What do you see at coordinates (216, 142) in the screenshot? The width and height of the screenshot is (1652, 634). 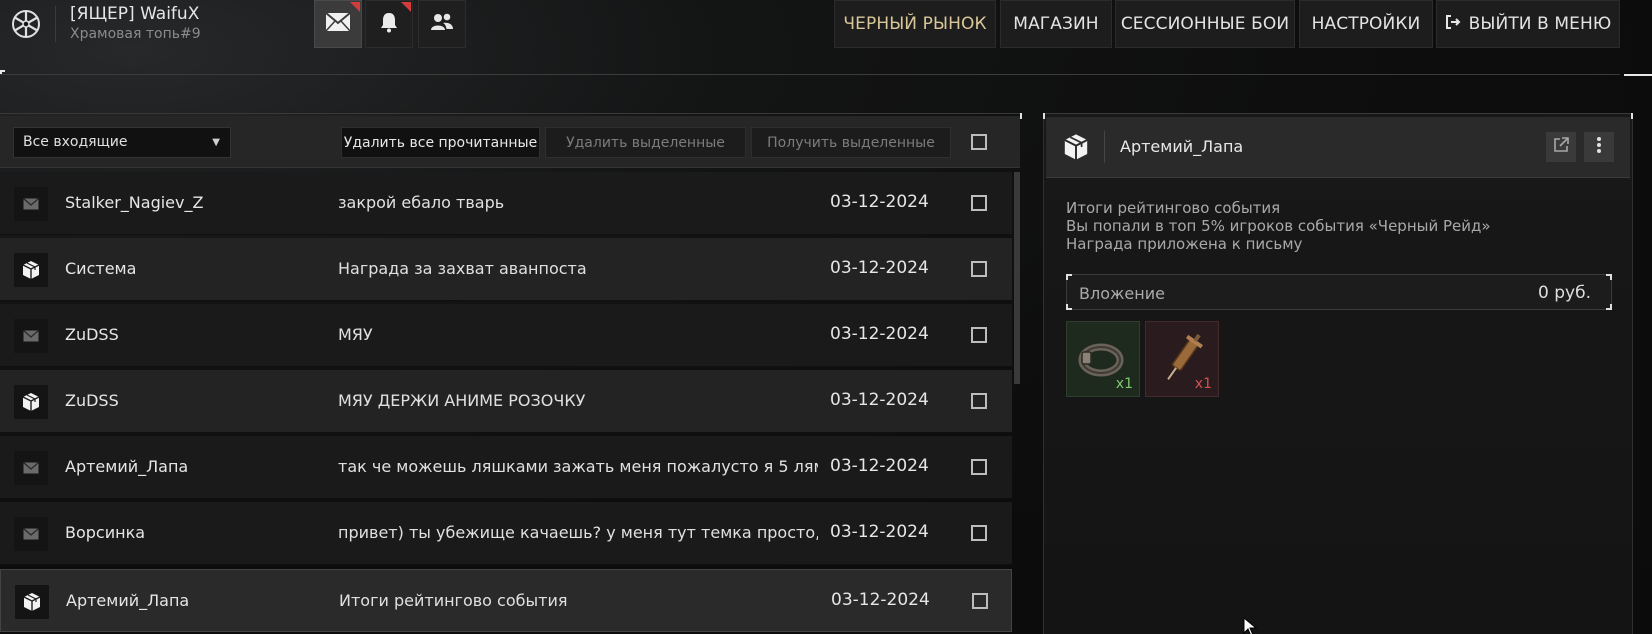 I see `caret-down-icon: ▼` at bounding box center [216, 142].